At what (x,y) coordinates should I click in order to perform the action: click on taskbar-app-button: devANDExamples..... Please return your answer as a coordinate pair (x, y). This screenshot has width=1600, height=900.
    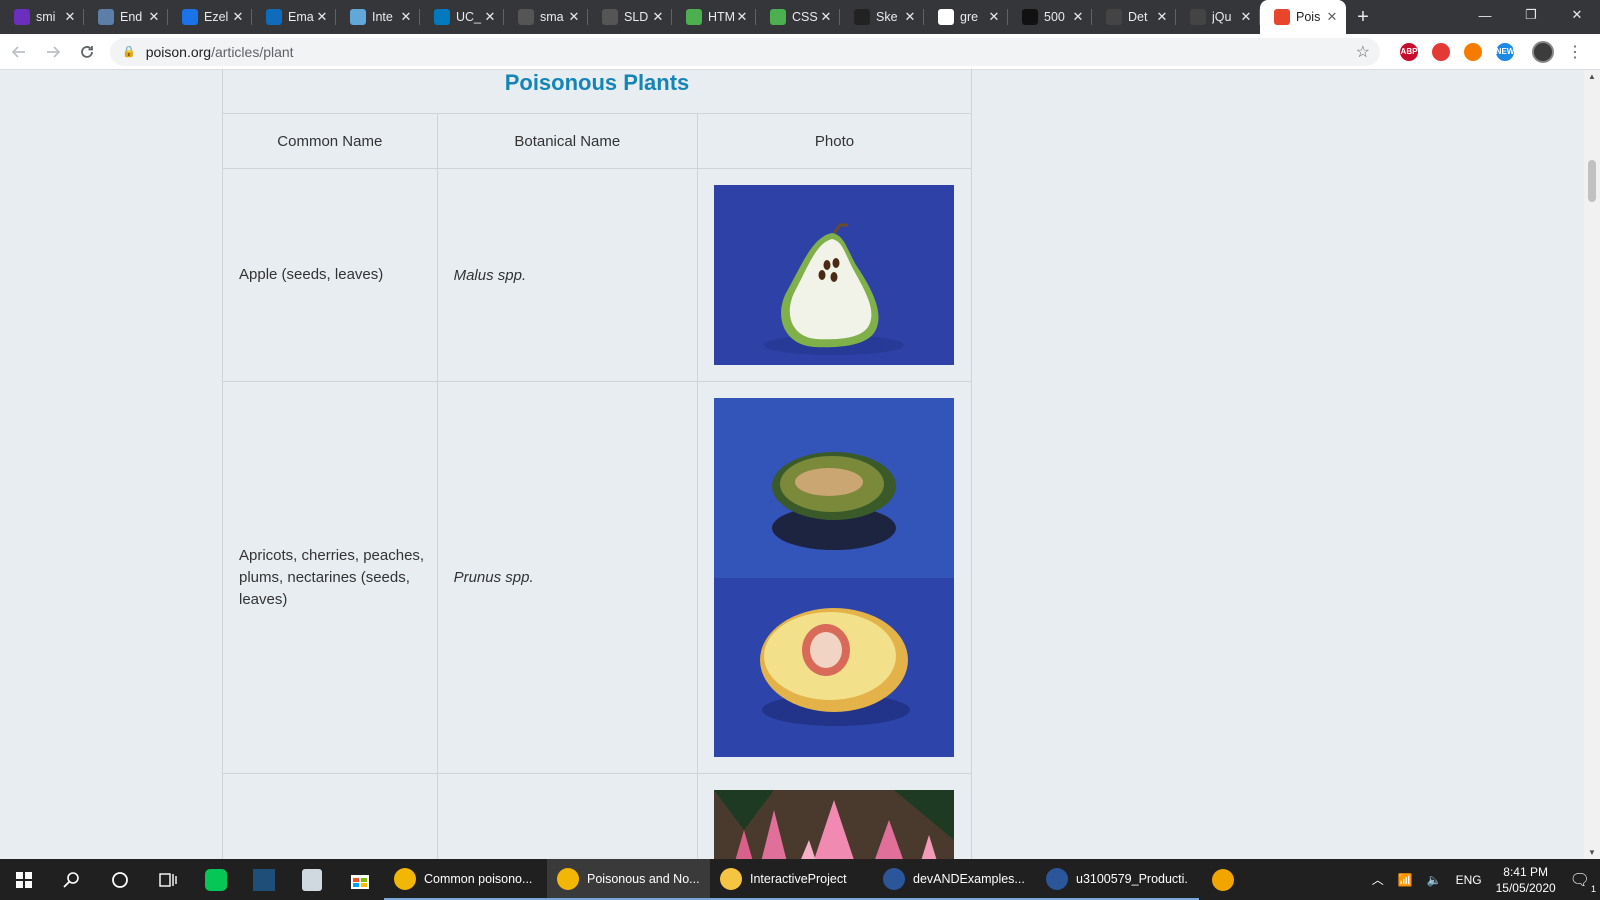
    Looking at the image, I should click on (954, 879).